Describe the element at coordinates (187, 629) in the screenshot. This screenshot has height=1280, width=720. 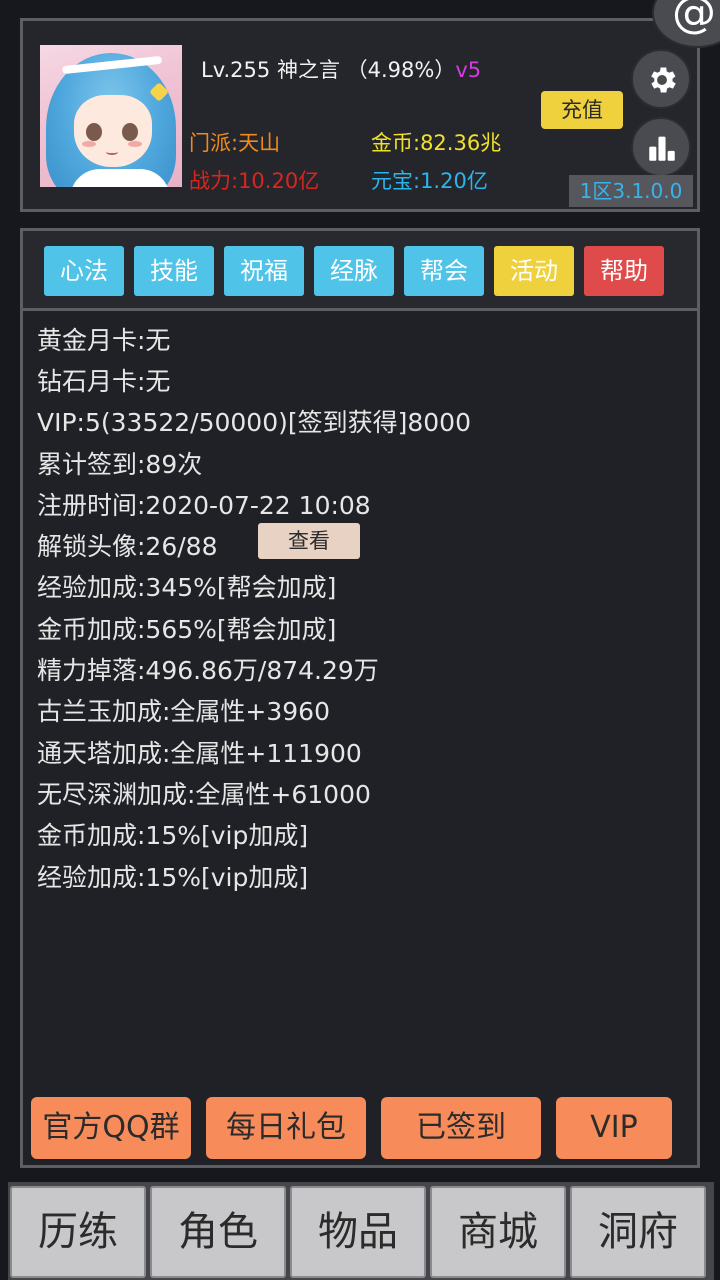
I see `info-gold-bonus-guild: 金币加成:565%[帮会加成]` at that location.